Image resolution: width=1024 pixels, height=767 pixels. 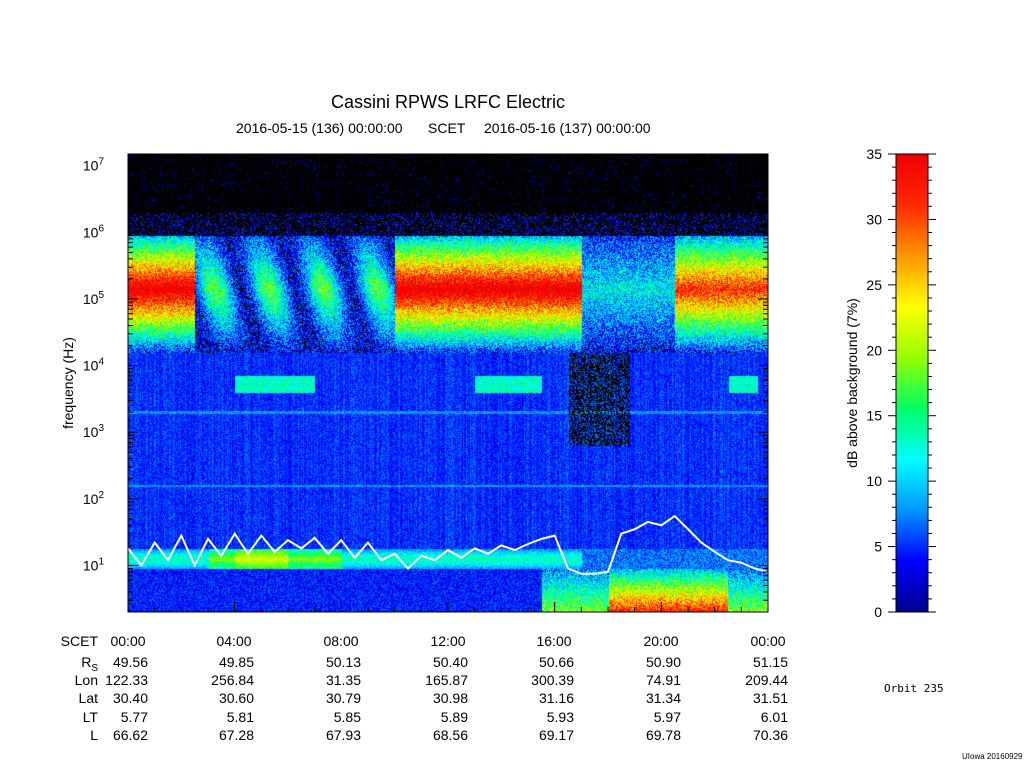 I want to click on y-tick-exponent: 7, so click(x=101, y=162).